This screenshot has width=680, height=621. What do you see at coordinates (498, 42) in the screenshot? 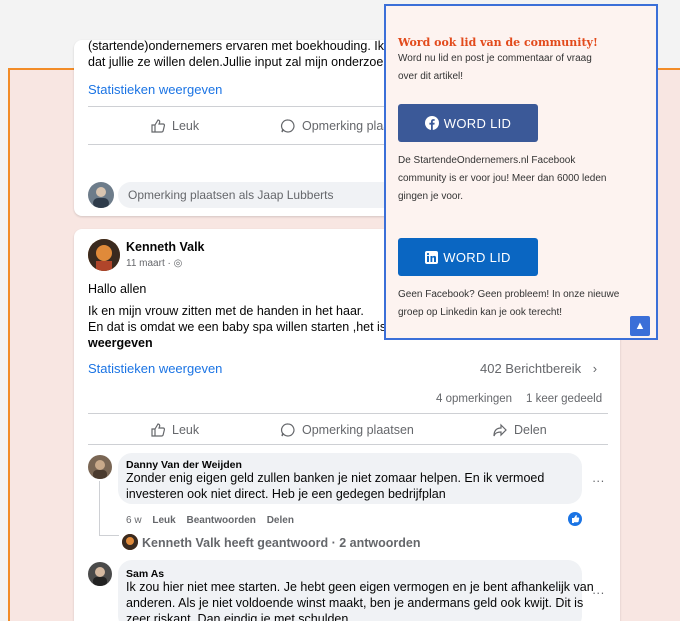
I see `popup-title: Word ook lid van de community!` at bounding box center [498, 42].